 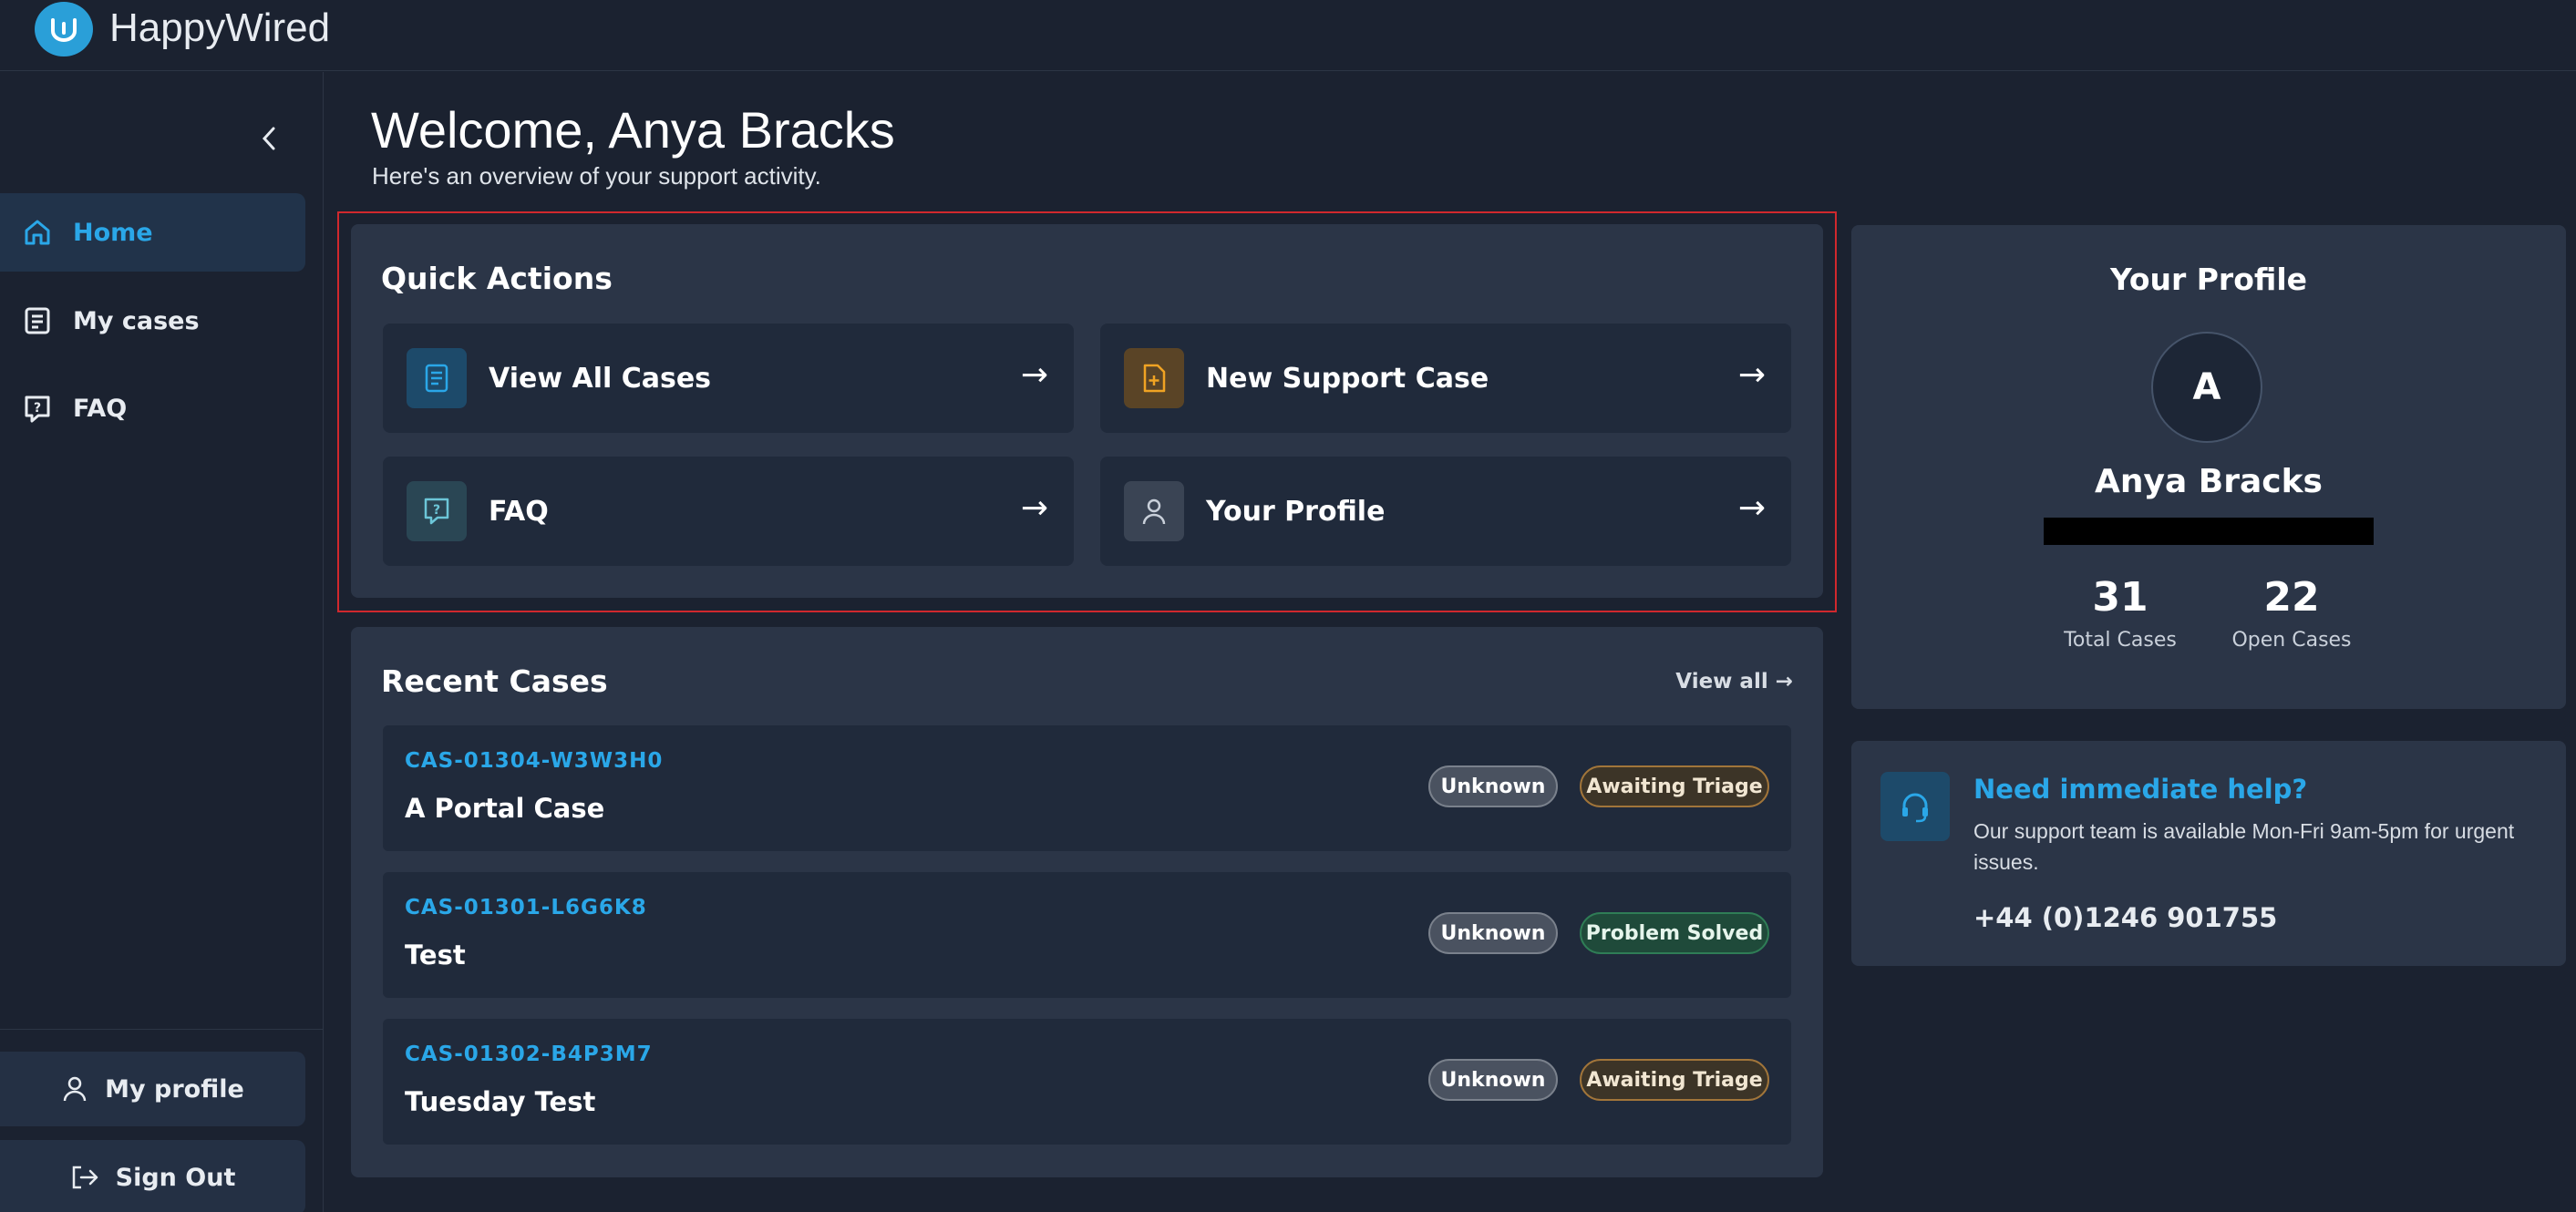 I want to click on page-title: Welcome, Anya Bracks, so click(x=633, y=130).